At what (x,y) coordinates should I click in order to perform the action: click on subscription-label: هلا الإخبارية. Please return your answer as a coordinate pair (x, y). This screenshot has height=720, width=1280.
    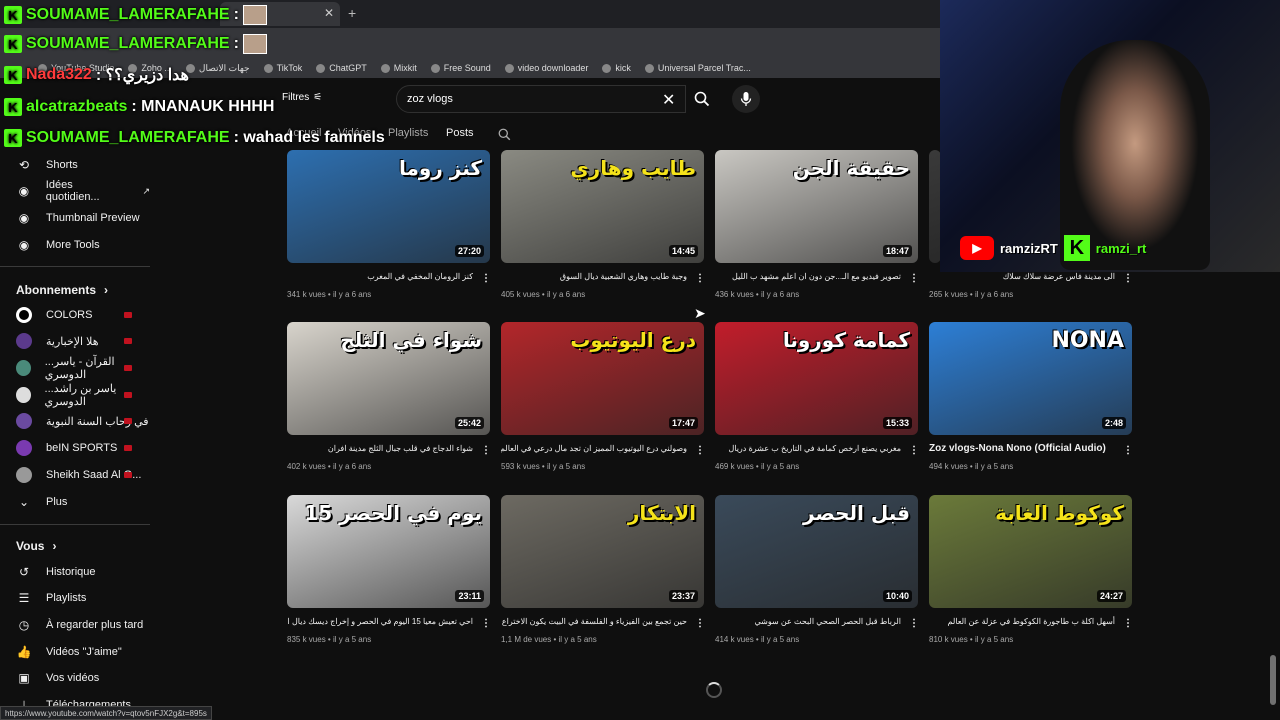
    Looking at the image, I should click on (72, 341).